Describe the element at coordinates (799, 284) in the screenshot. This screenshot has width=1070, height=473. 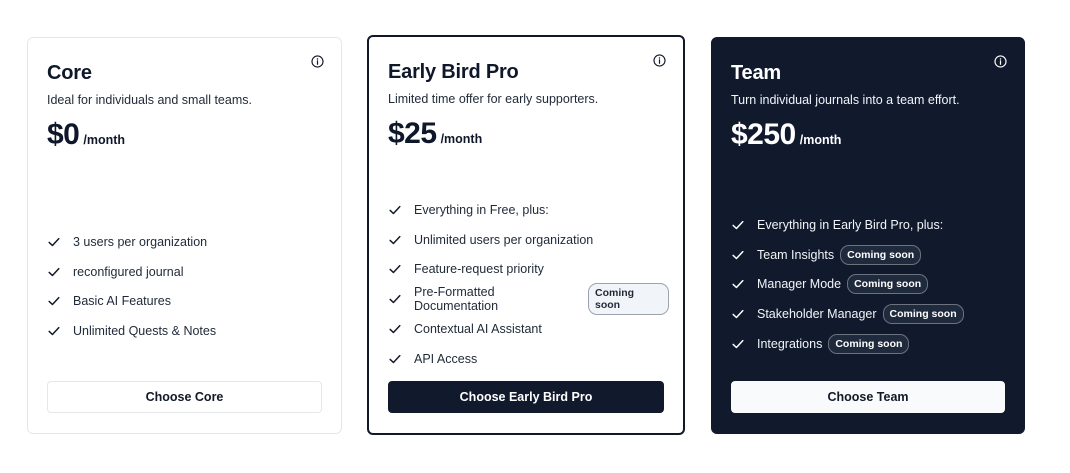
I see `feature-text: Manager Mode` at that location.